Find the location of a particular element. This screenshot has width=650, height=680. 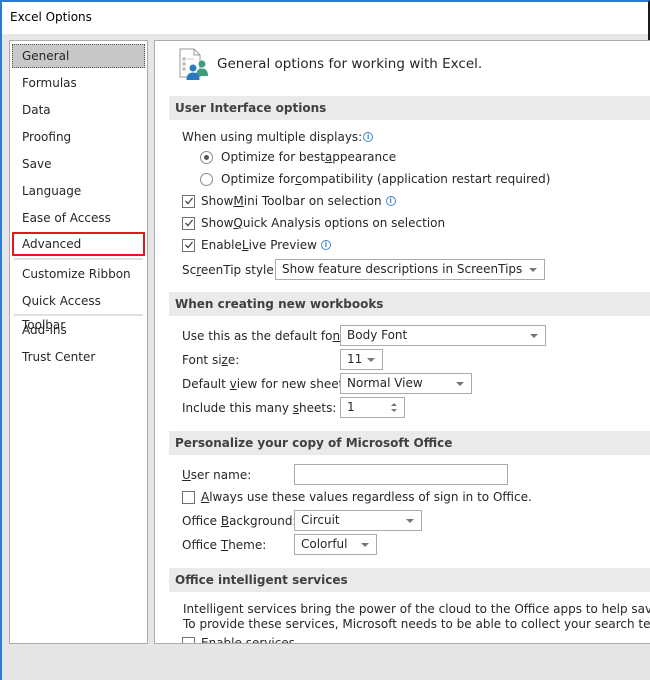

page-title: General options for working with Excel. is located at coordinates (350, 64).